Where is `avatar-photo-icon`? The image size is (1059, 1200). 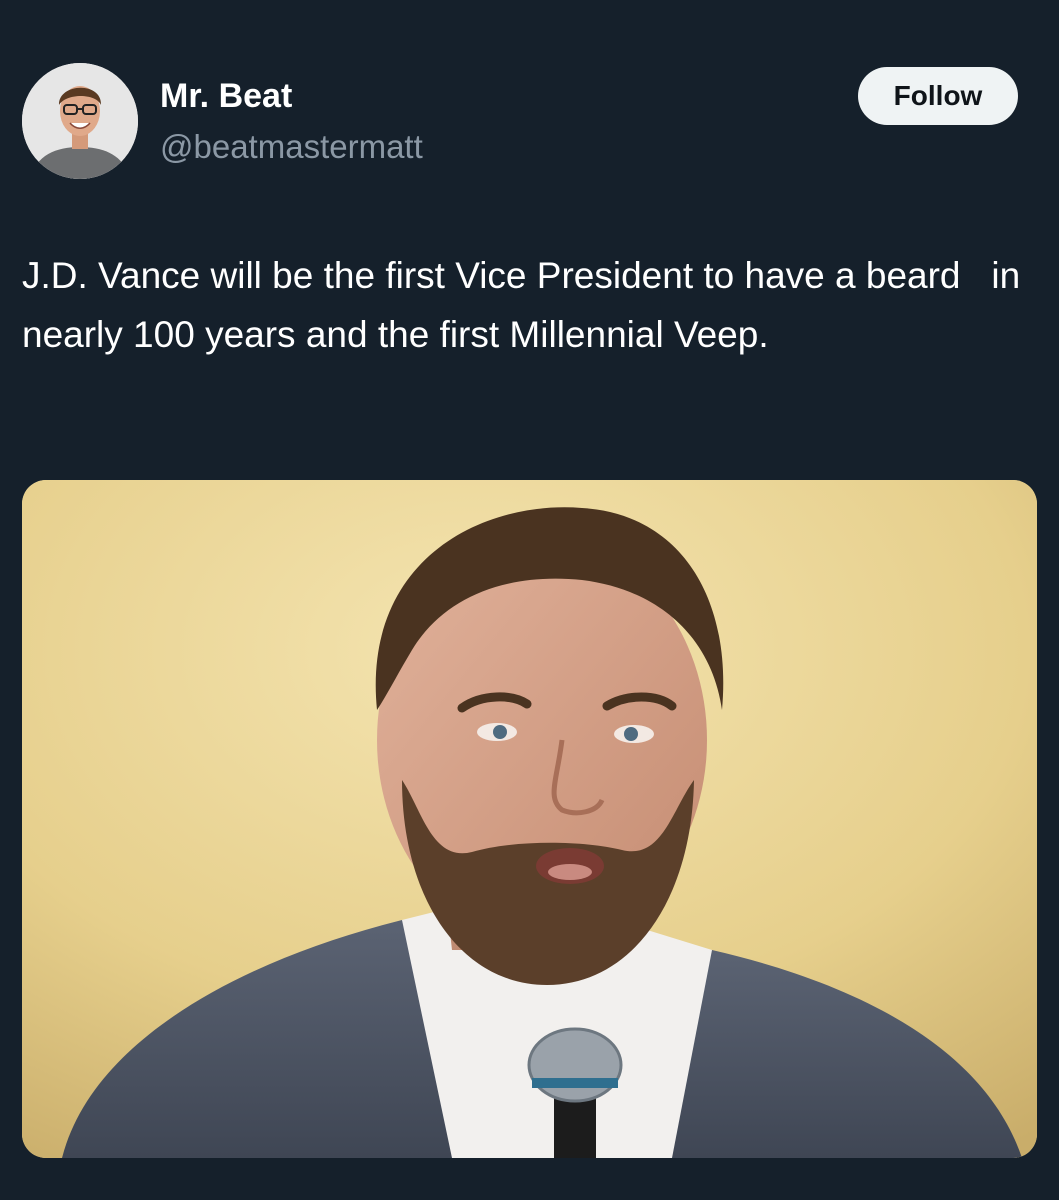
avatar-photo-icon is located at coordinates (80, 121).